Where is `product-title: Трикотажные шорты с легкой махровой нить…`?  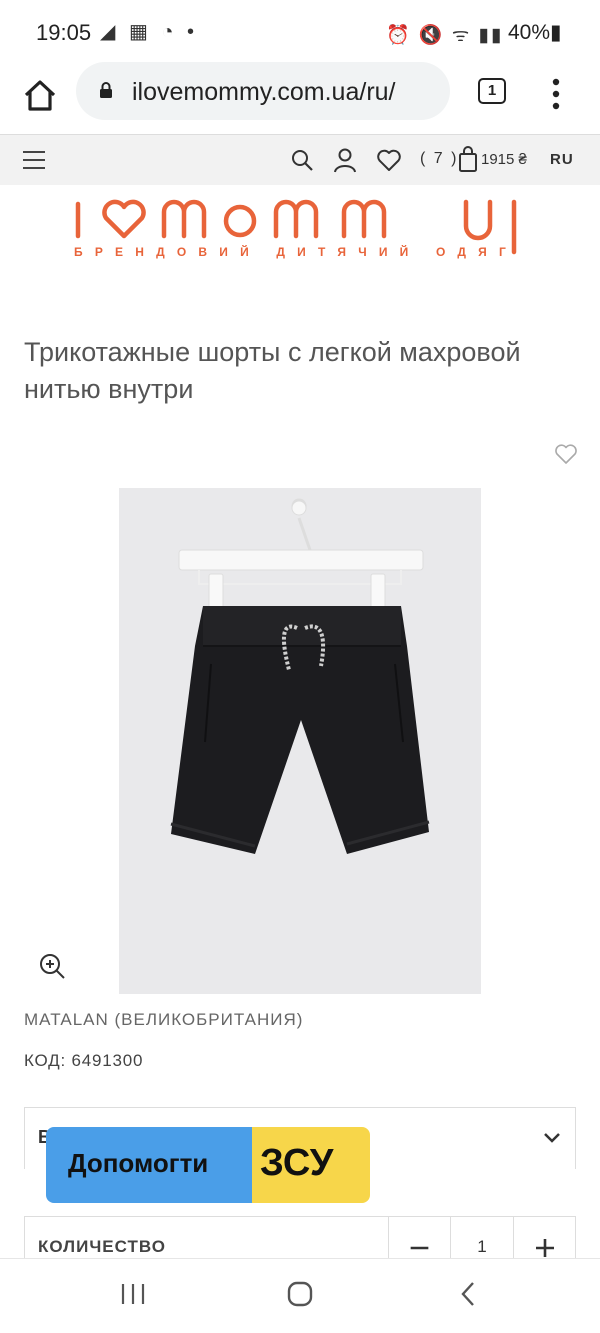
product-title: Трикотажные шорты с легкой махровой нить… is located at coordinates (272, 370).